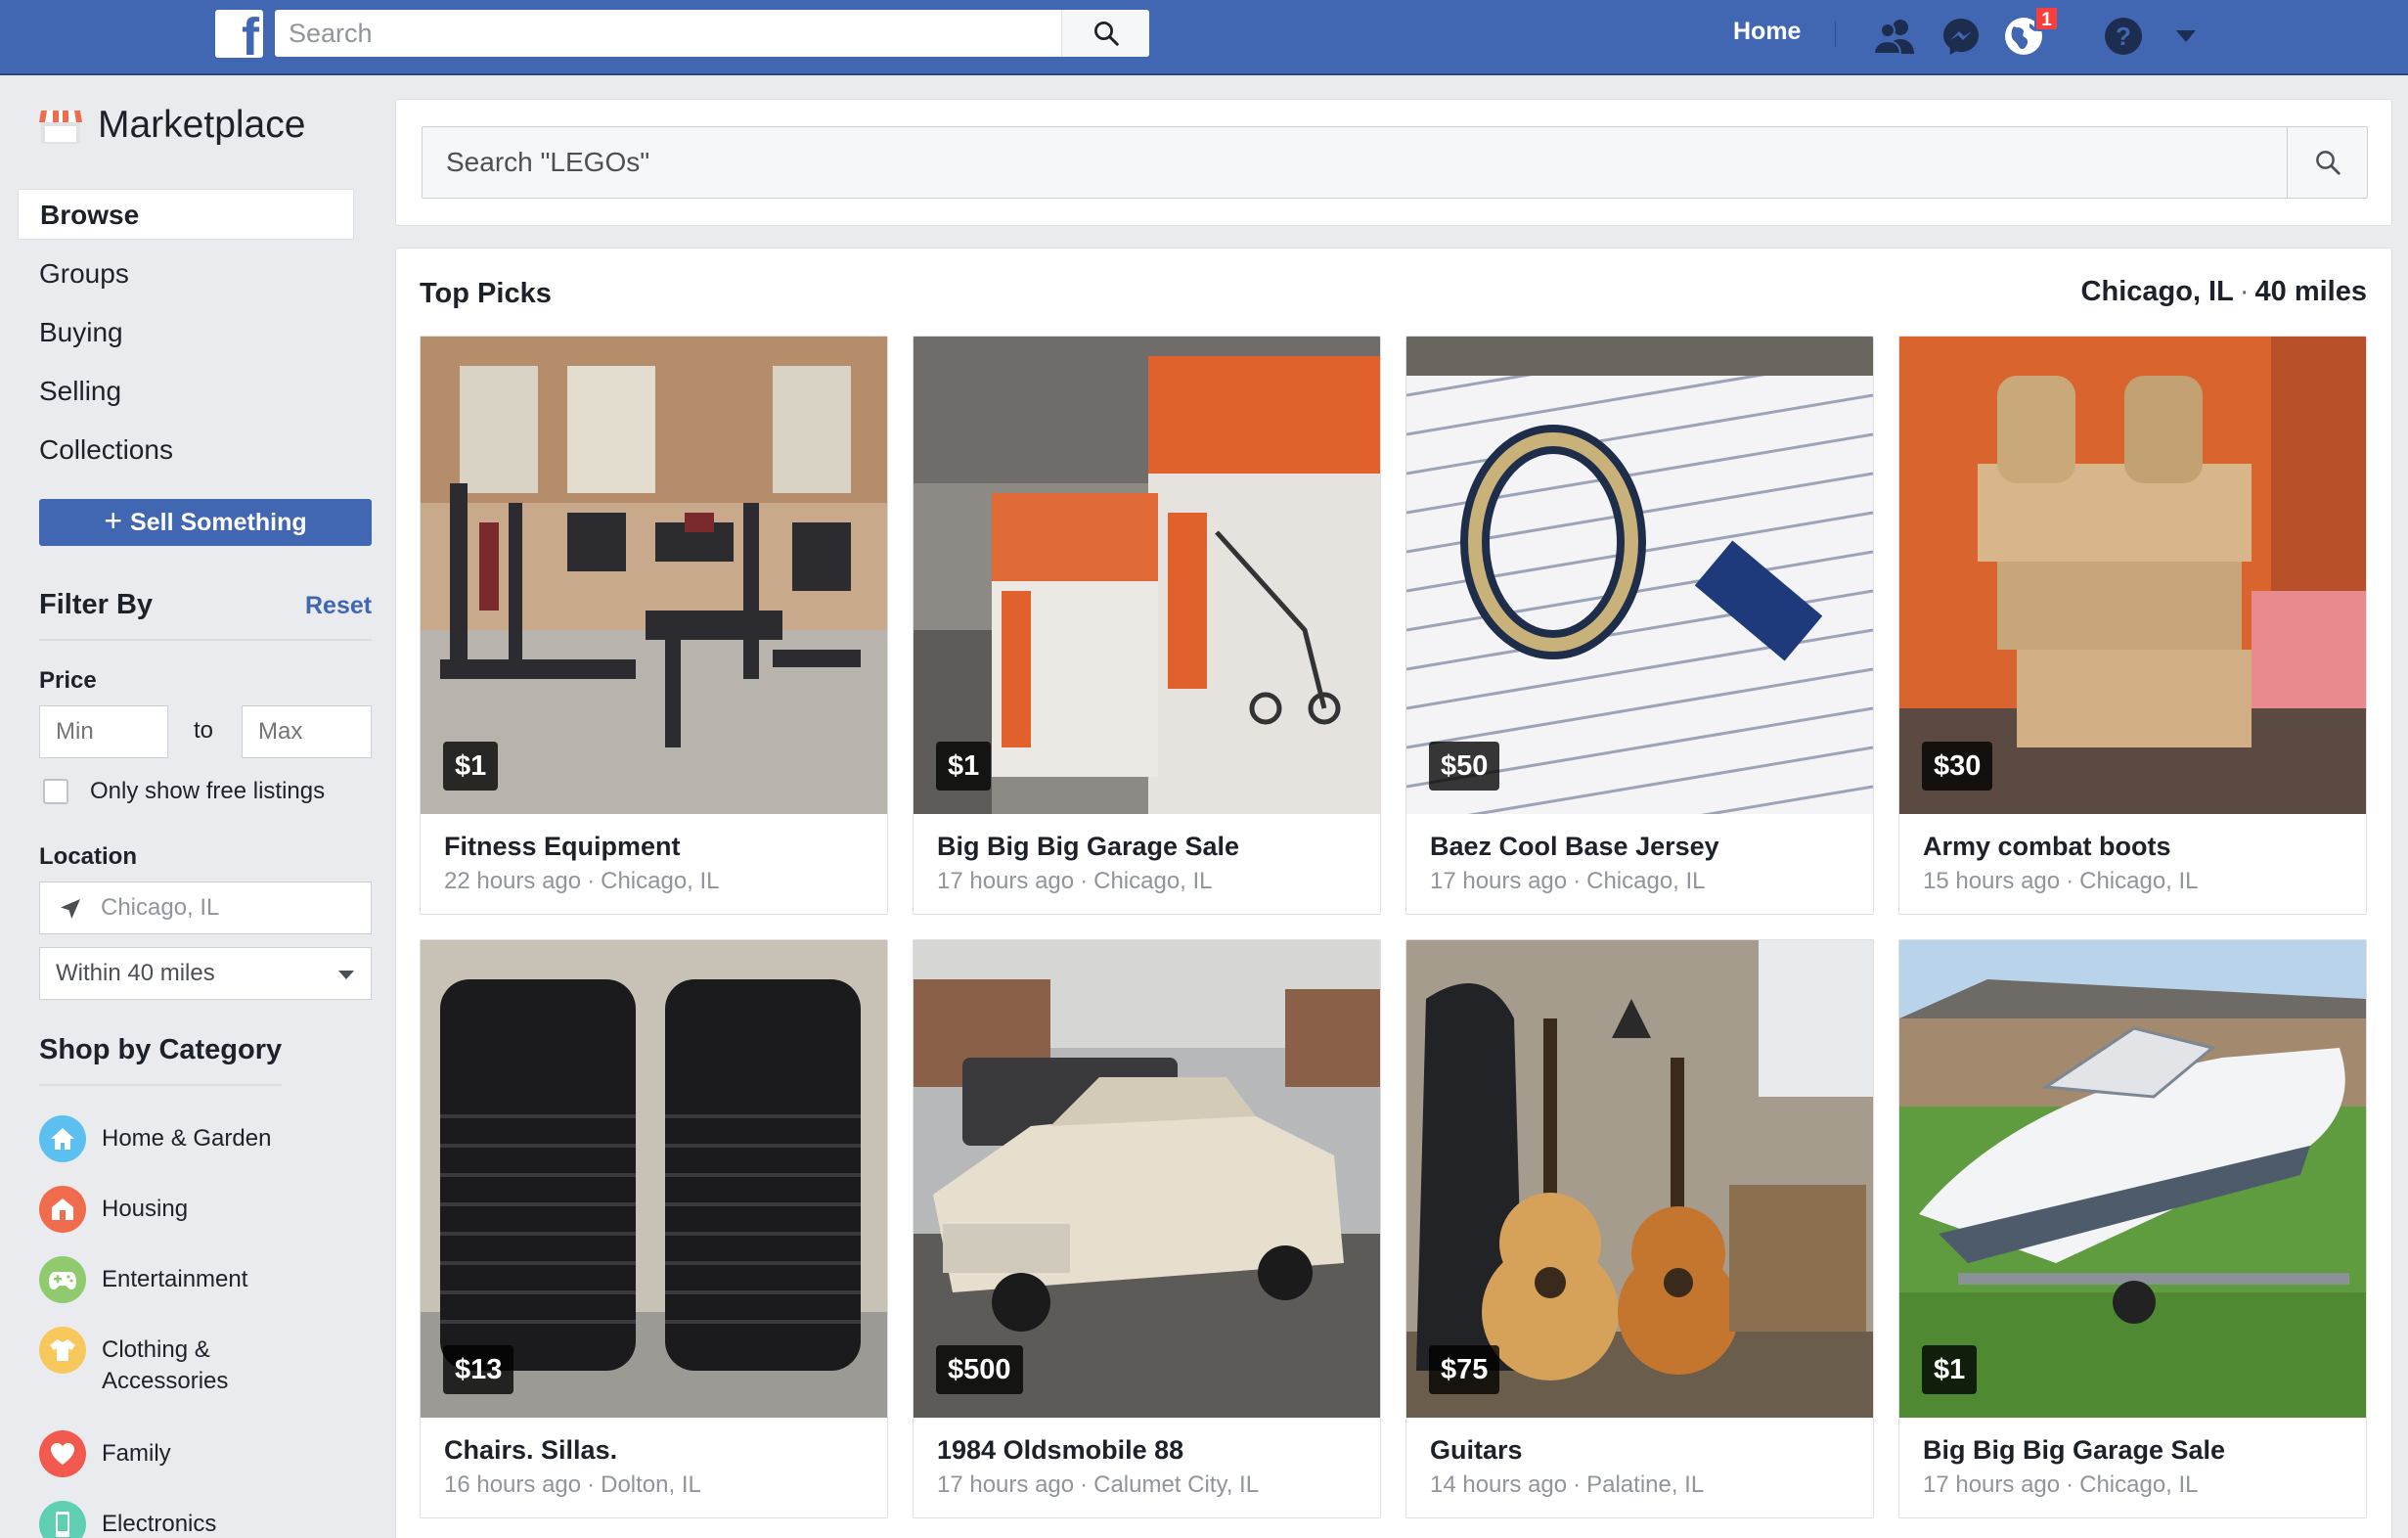 Image resolution: width=2408 pixels, height=1538 pixels. I want to click on marketplace-search-button, so click(2327, 162).